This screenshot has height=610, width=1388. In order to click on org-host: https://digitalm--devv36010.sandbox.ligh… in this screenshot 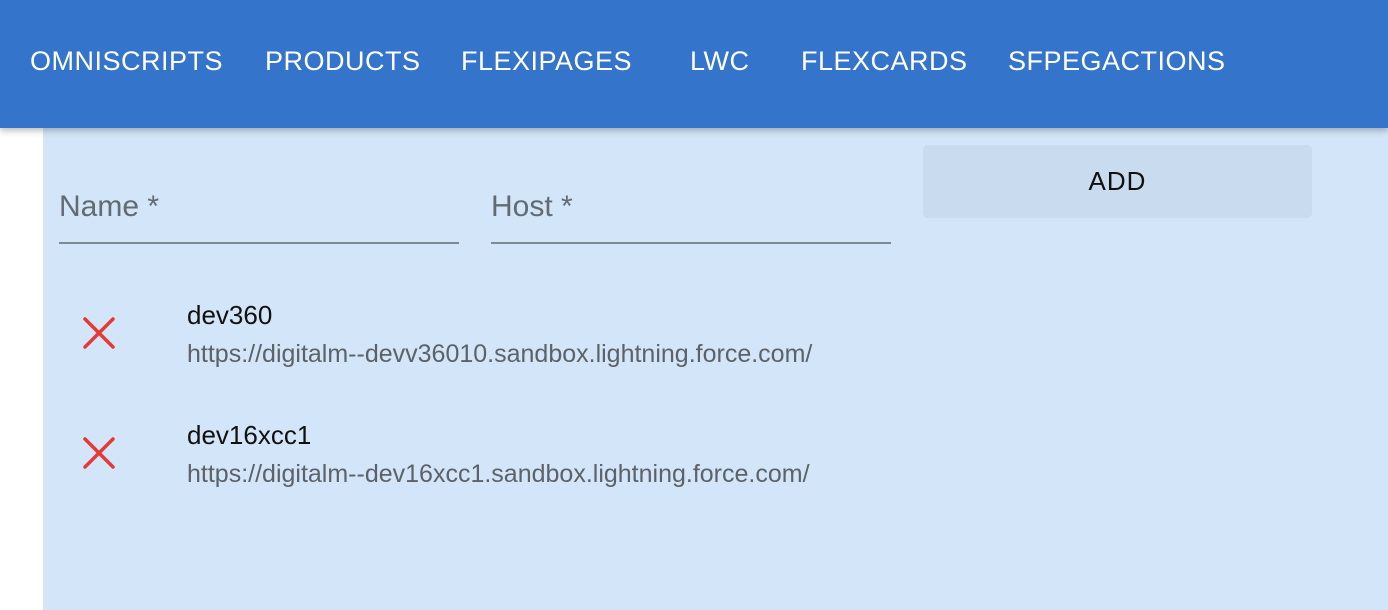, I will do `click(500, 354)`.